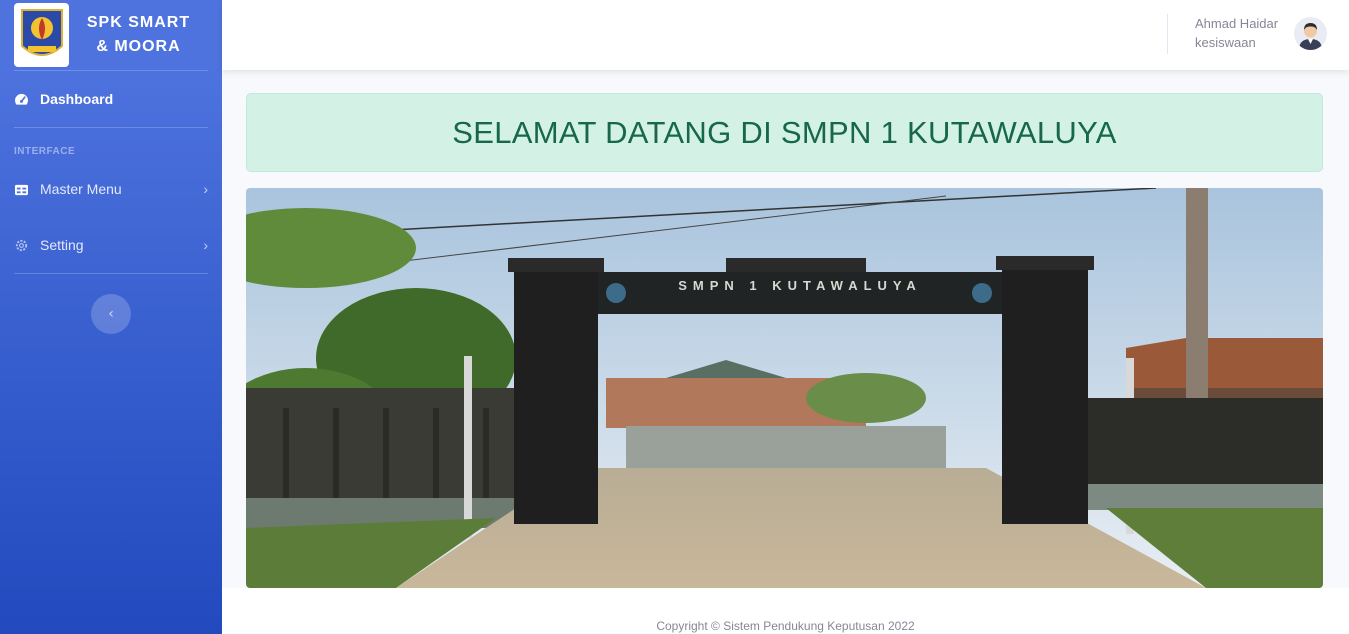  Describe the element at coordinates (62, 245) in the screenshot. I see `sidebar-item-label: Setting` at that location.